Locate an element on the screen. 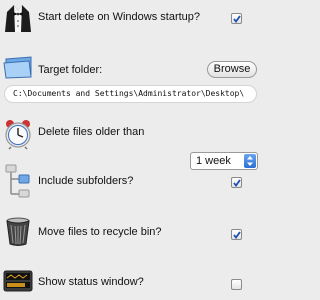 The width and height of the screenshot is (320, 300). status-window-row: Show status window? is located at coordinates (131, 281).